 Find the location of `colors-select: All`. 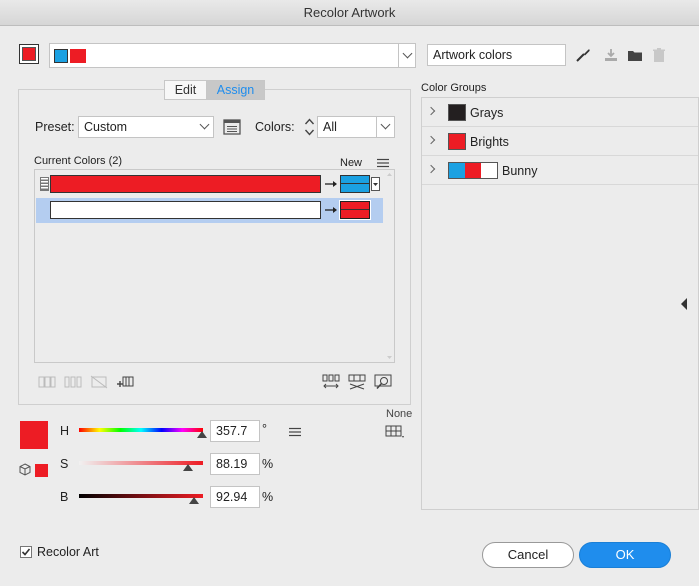

colors-select: All is located at coordinates (356, 127).